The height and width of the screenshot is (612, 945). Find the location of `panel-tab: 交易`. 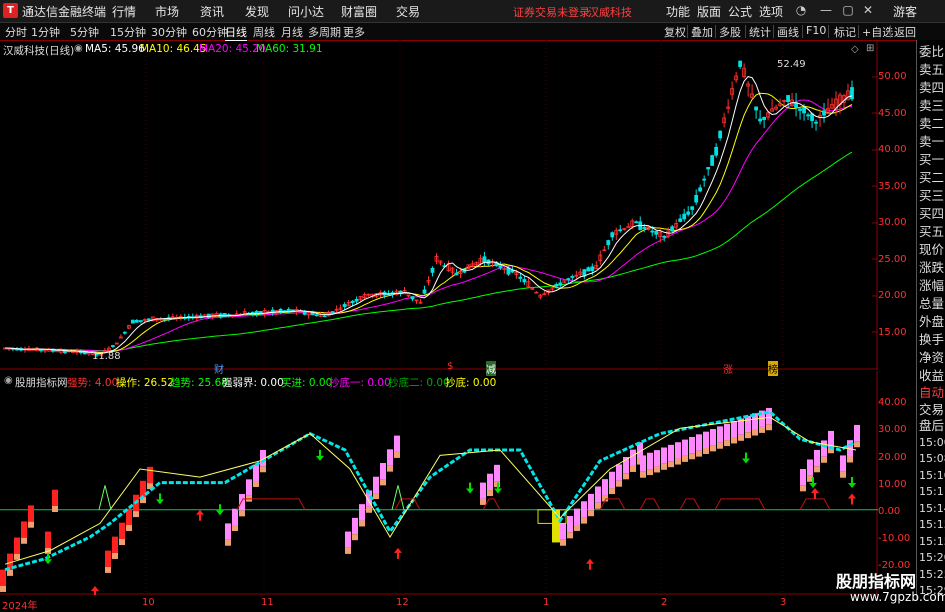

panel-tab: 交易 is located at coordinates (931, 409).